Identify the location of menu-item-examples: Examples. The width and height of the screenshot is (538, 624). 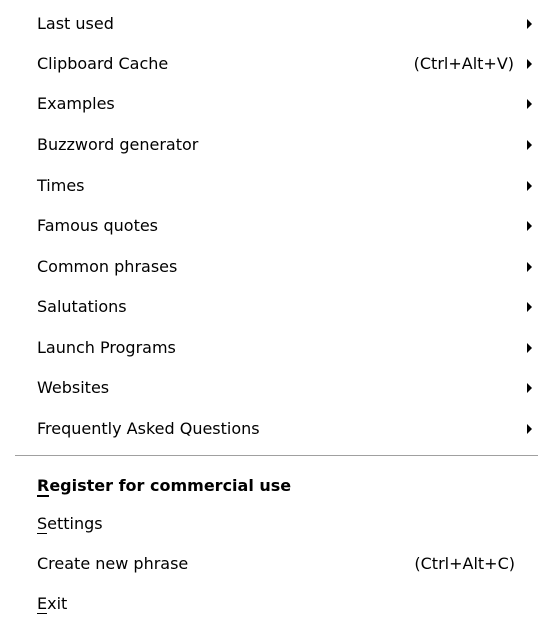
(269, 104).